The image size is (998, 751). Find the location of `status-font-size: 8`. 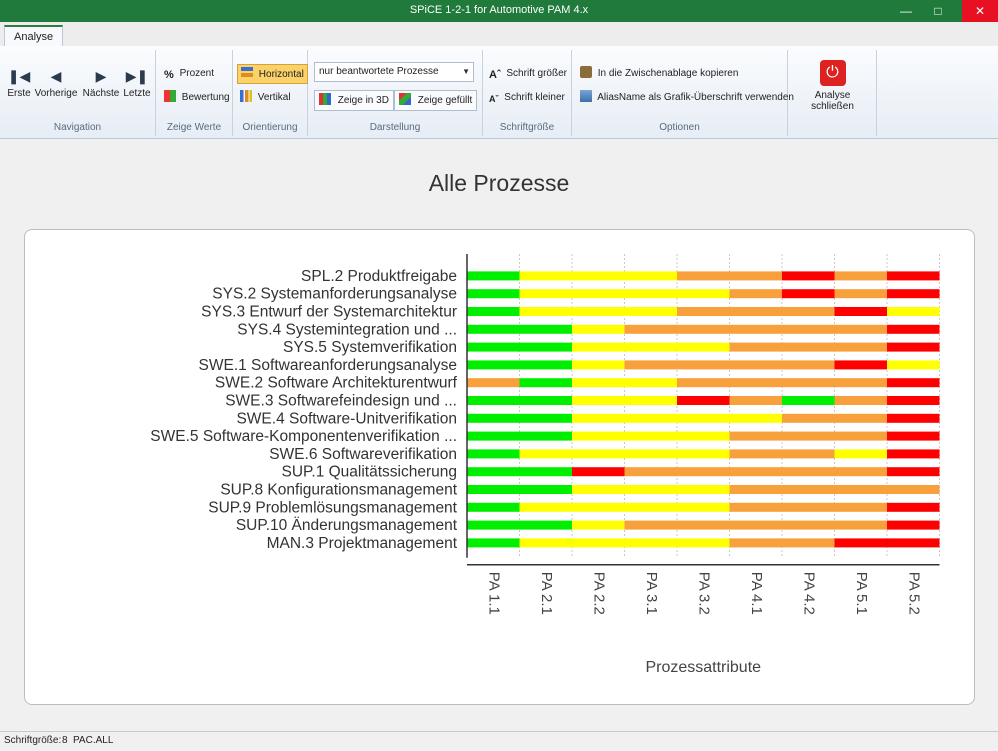

status-font-size: 8 is located at coordinates (65, 740).